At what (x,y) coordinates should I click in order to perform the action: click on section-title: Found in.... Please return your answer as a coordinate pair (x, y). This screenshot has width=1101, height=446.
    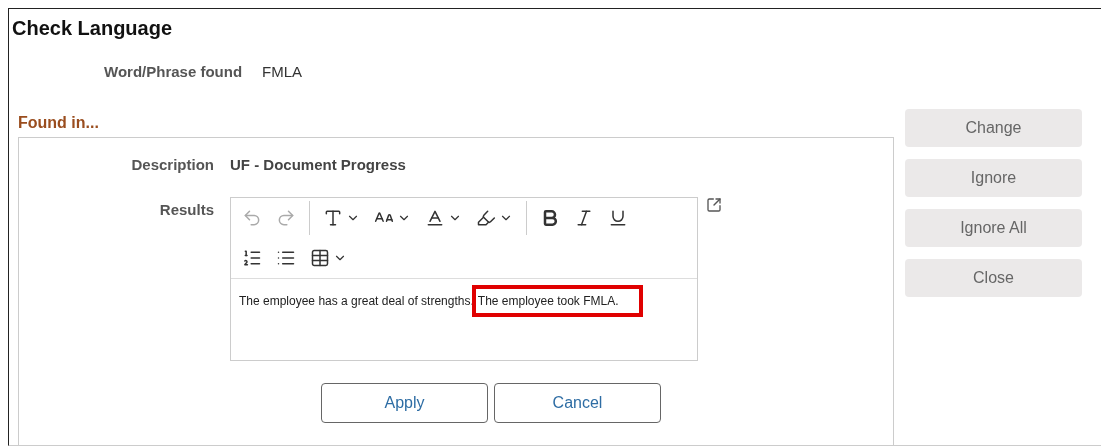
    Looking at the image, I should click on (59, 123).